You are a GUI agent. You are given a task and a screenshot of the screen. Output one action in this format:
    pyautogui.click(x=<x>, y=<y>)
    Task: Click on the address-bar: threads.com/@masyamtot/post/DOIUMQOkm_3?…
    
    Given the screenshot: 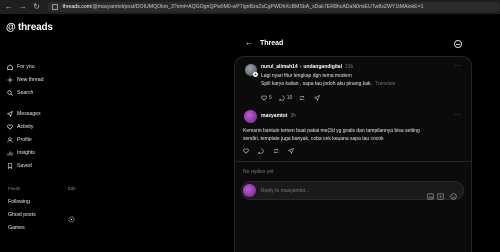 What is the action you would take?
    pyautogui.click(x=273, y=7)
    